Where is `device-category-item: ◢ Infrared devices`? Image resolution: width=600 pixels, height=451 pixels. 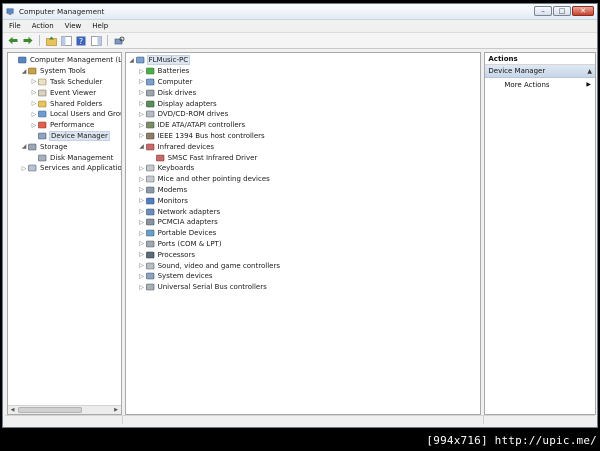
device-category-item: ◢ Infrared devices is located at coordinates (303, 146).